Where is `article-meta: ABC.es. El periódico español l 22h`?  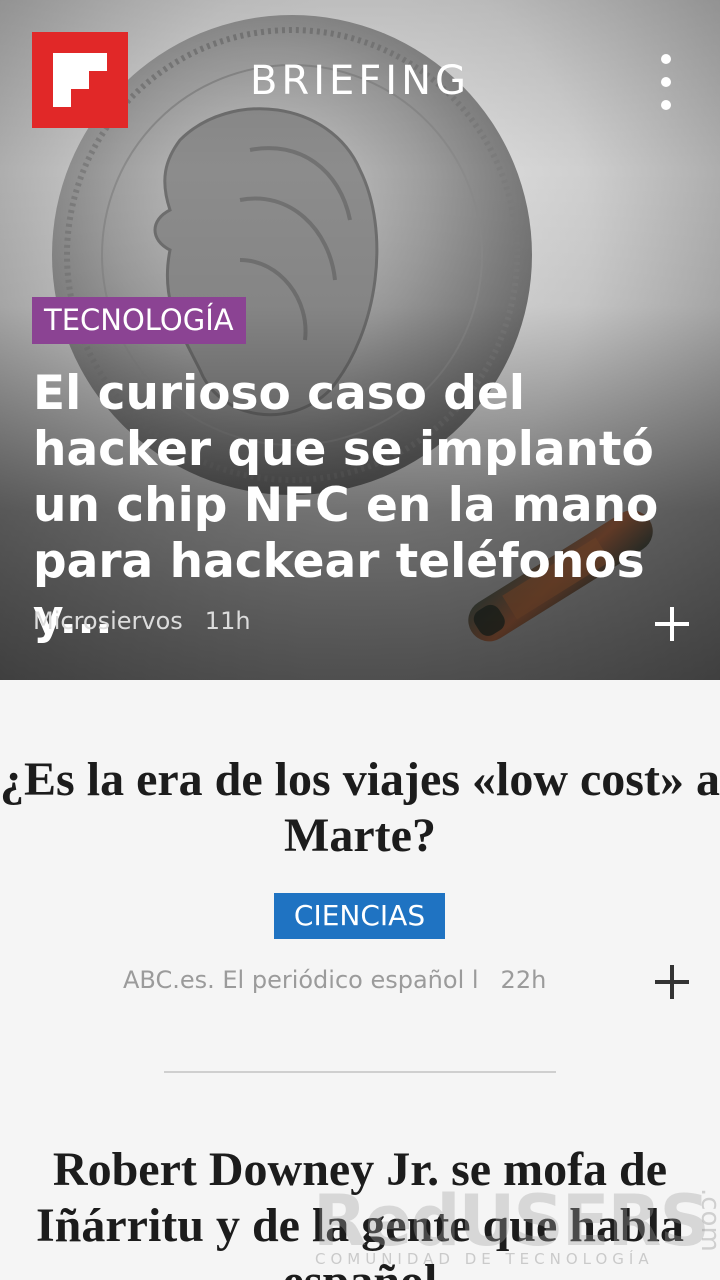
article-meta: ABC.es. El periódico español l 22h is located at coordinates (334, 980).